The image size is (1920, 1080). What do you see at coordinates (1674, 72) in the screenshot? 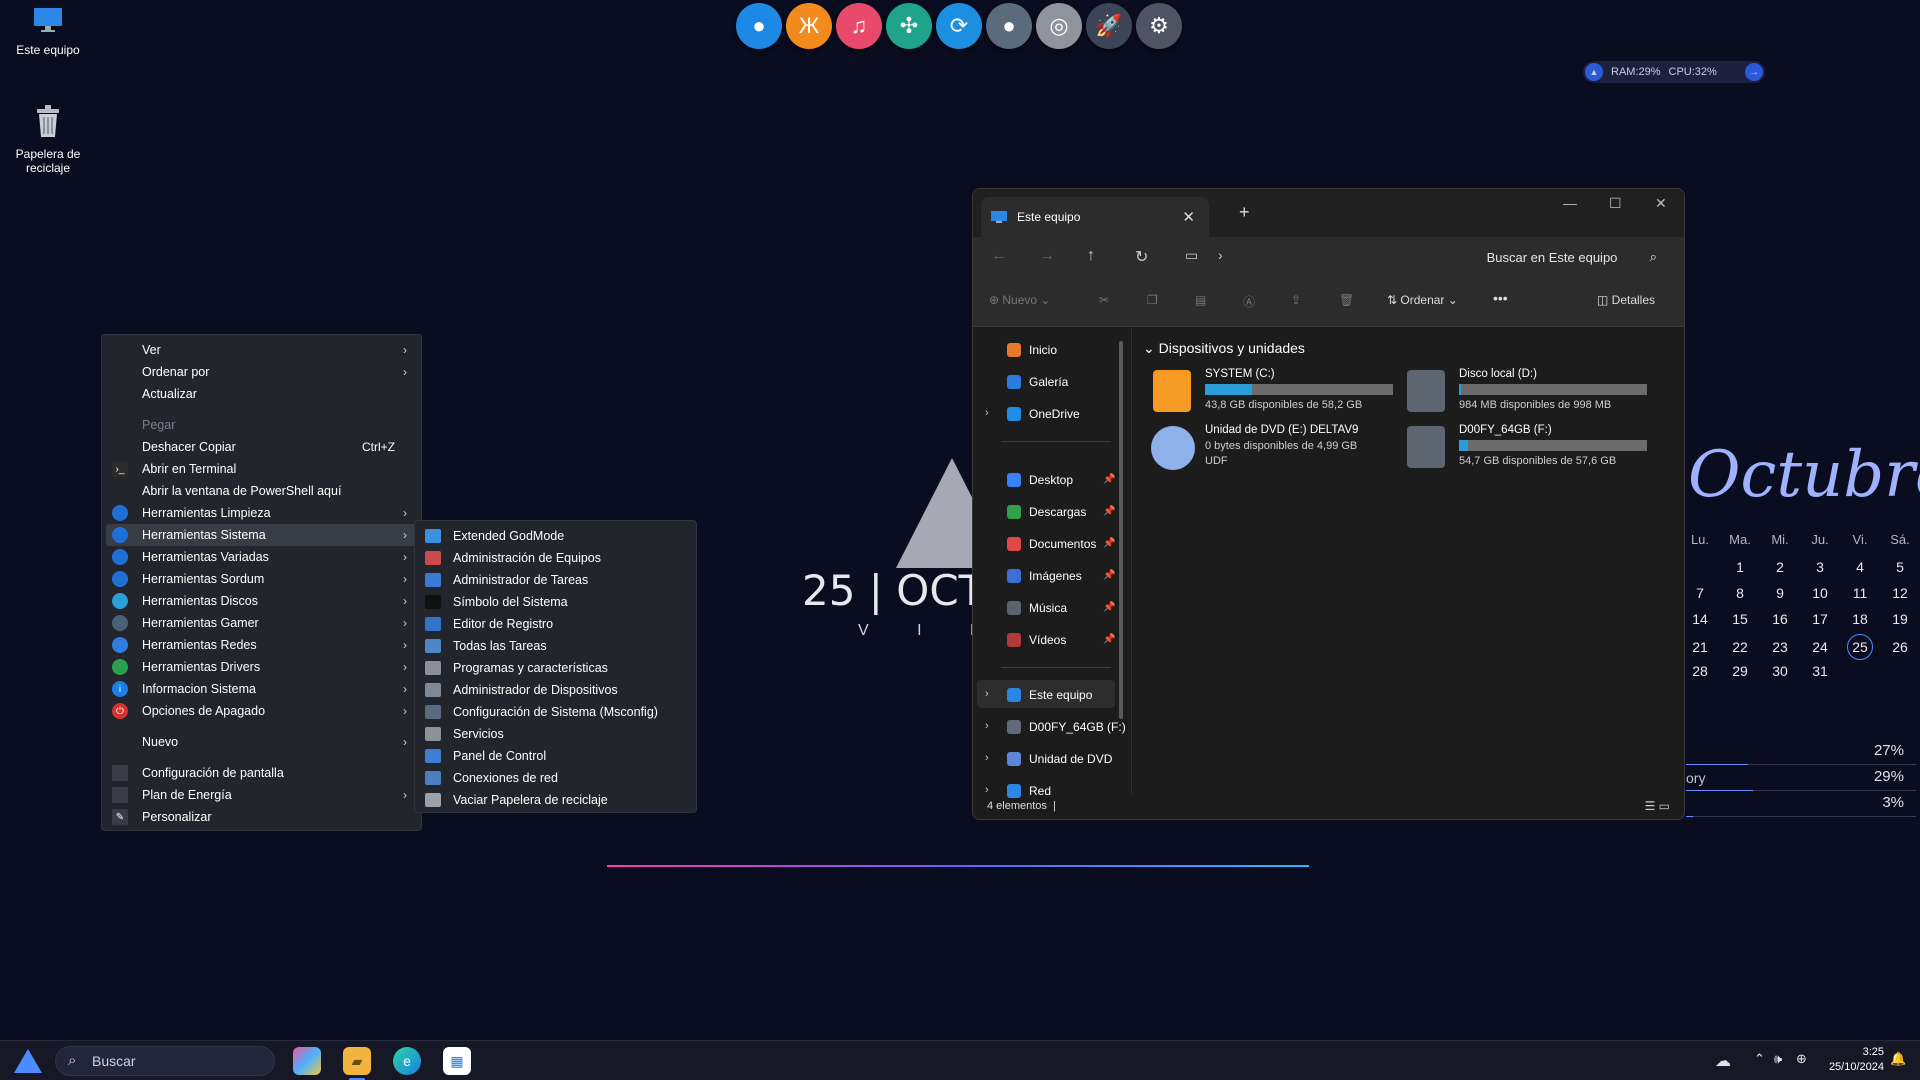
I see `resource-monitor: ▲ RAM:29% CPU:32% →` at bounding box center [1674, 72].